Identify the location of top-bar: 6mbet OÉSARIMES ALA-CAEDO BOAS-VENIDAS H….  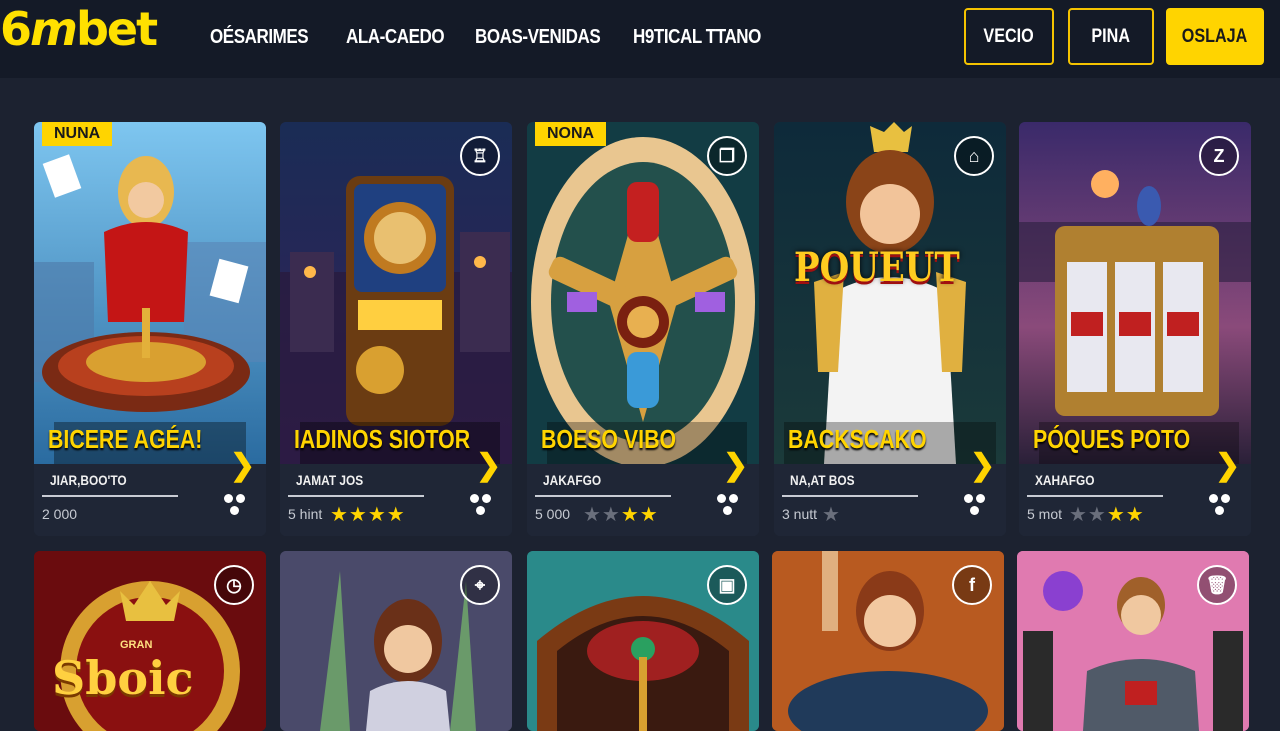
(640, 39).